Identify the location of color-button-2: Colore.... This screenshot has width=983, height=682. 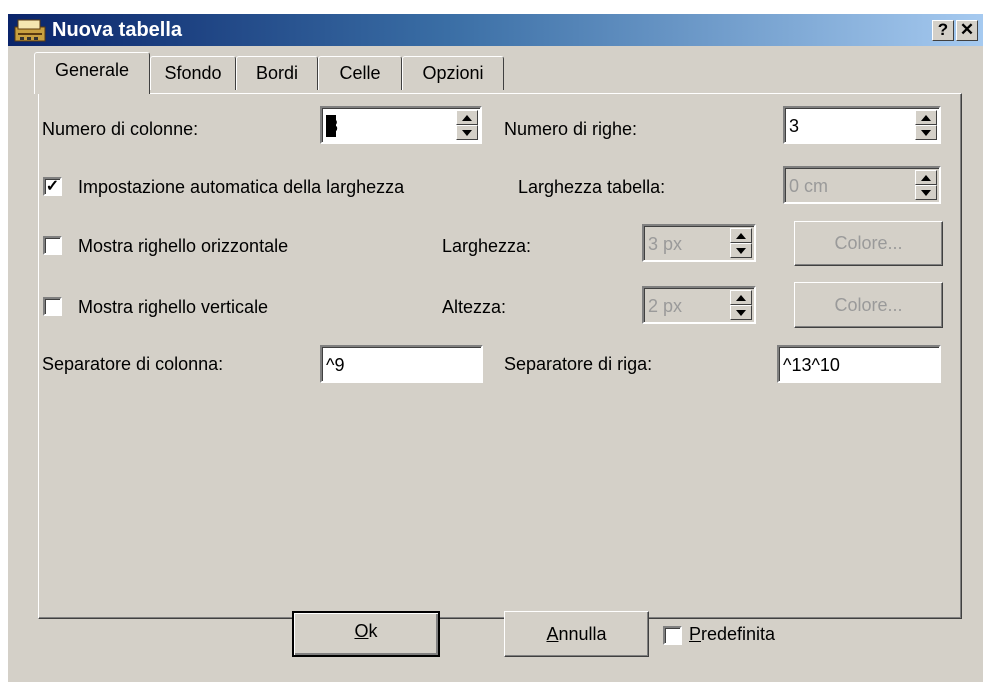
(868, 305).